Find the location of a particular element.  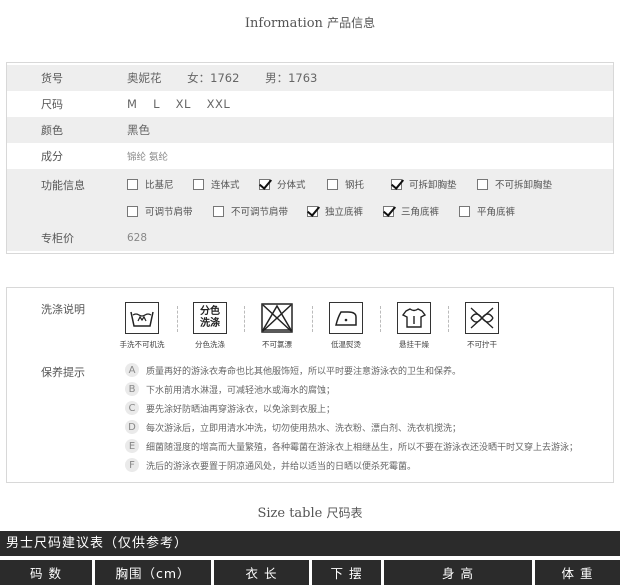

option-fixed-pad-label: 不可拆卸胸垫 is located at coordinates (524, 185).